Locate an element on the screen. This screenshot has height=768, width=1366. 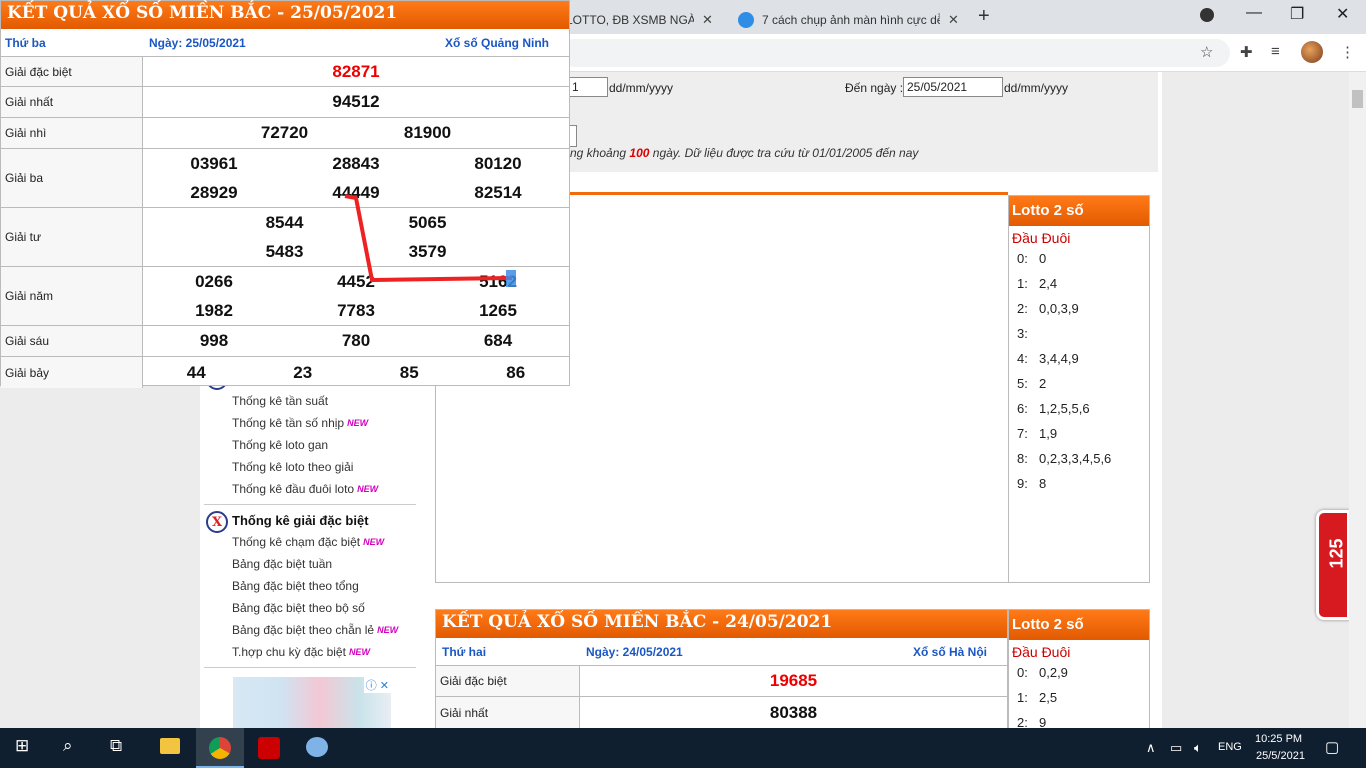
extensions-icon: ✚ is located at coordinates (1246, 52).